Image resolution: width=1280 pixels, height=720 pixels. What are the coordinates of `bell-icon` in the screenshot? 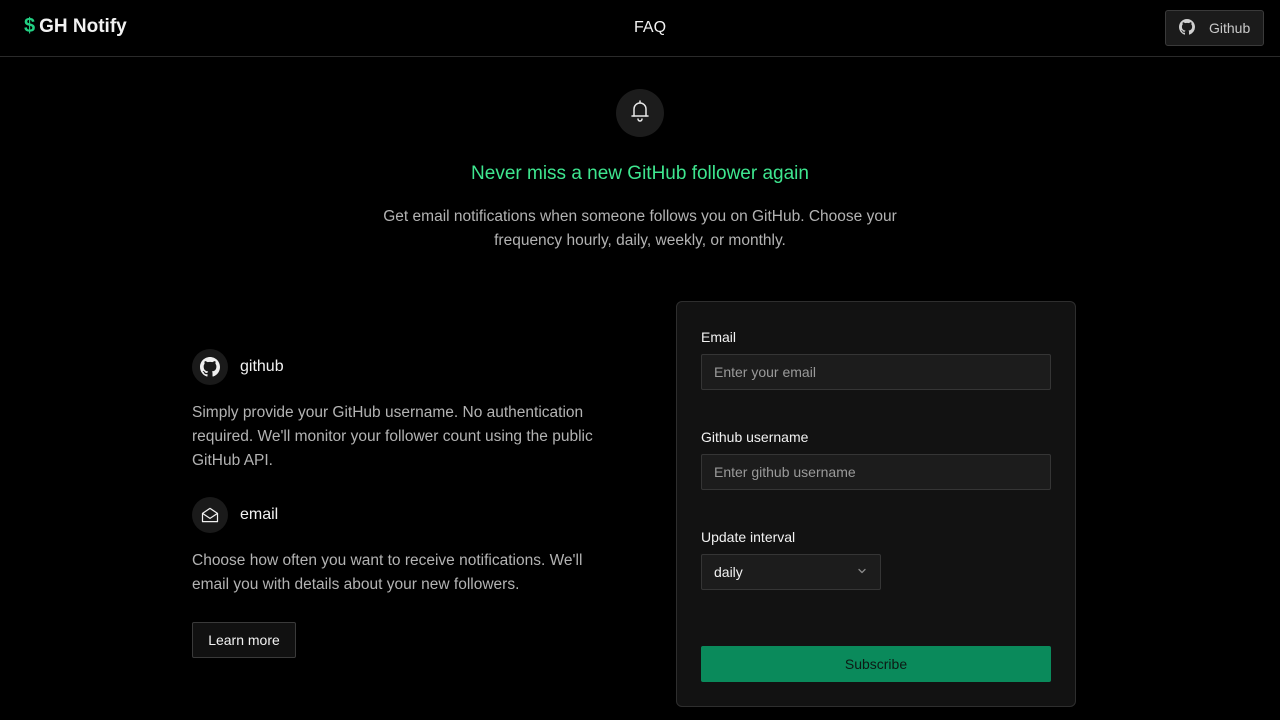 It's located at (640, 113).